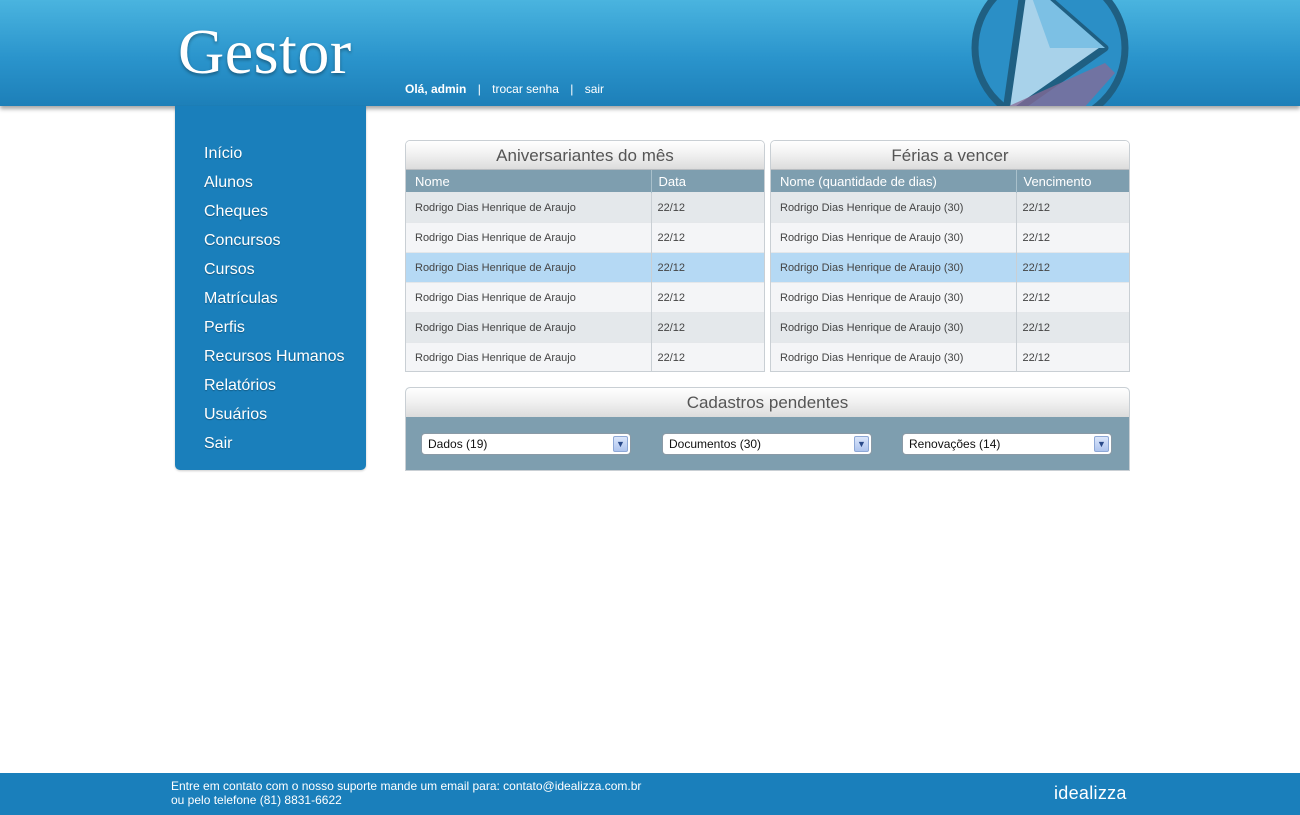 The height and width of the screenshot is (815, 1300). I want to click on user-greeting: Olá, admin, so click(436, 89).